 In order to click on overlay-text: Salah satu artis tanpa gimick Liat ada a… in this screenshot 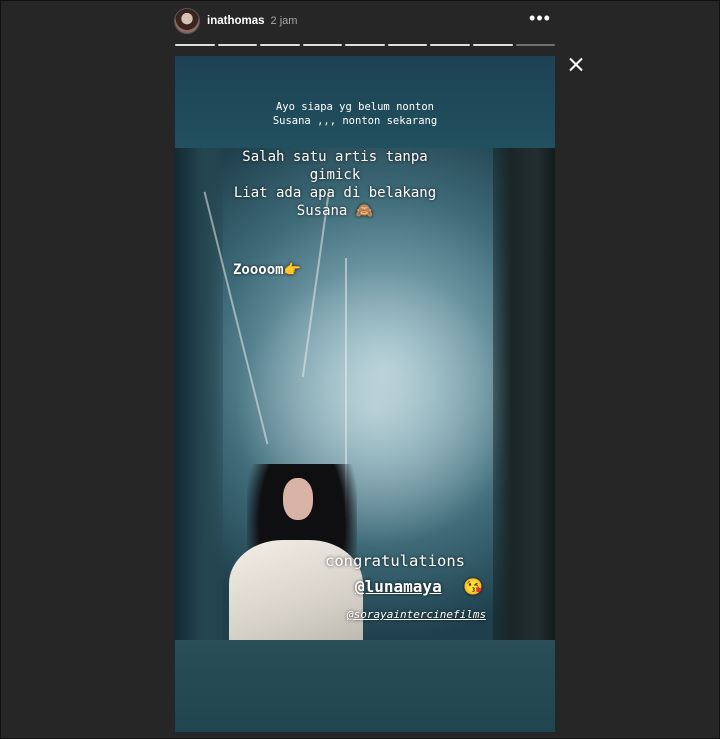, I will do `click(335, 184)`.